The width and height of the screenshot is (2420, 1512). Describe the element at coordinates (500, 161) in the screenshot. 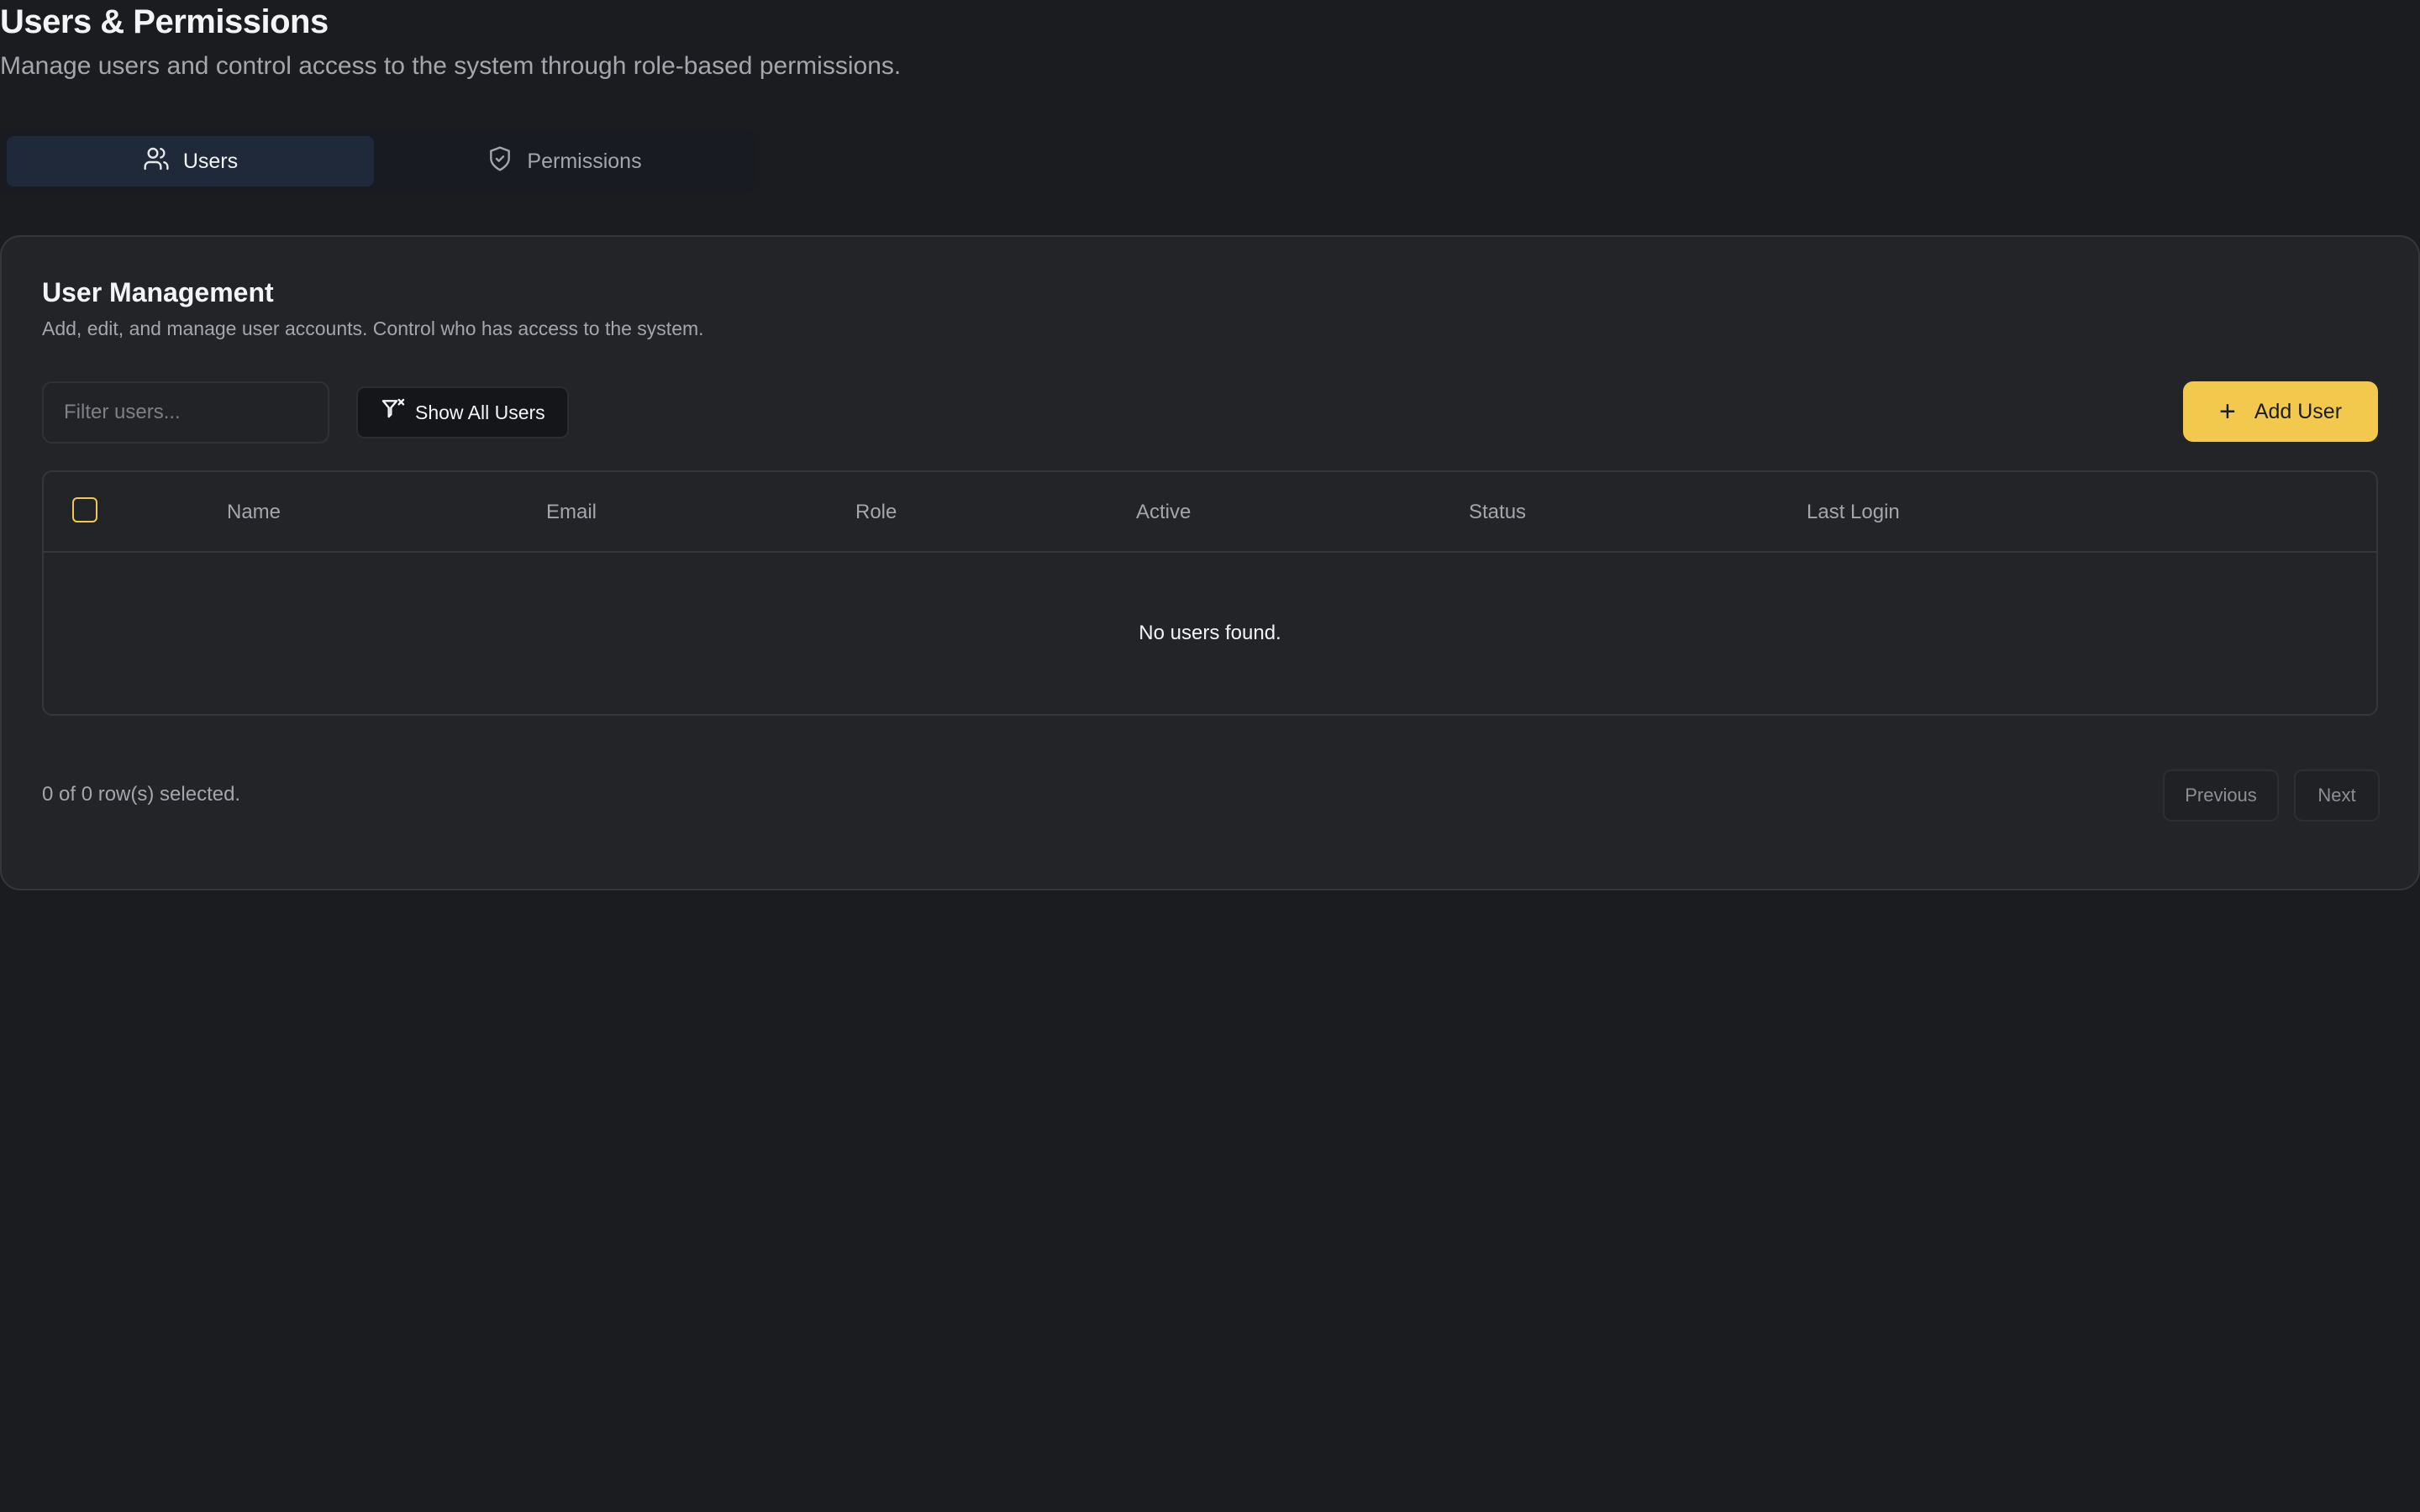

I see `shield-check-icon` at that location.